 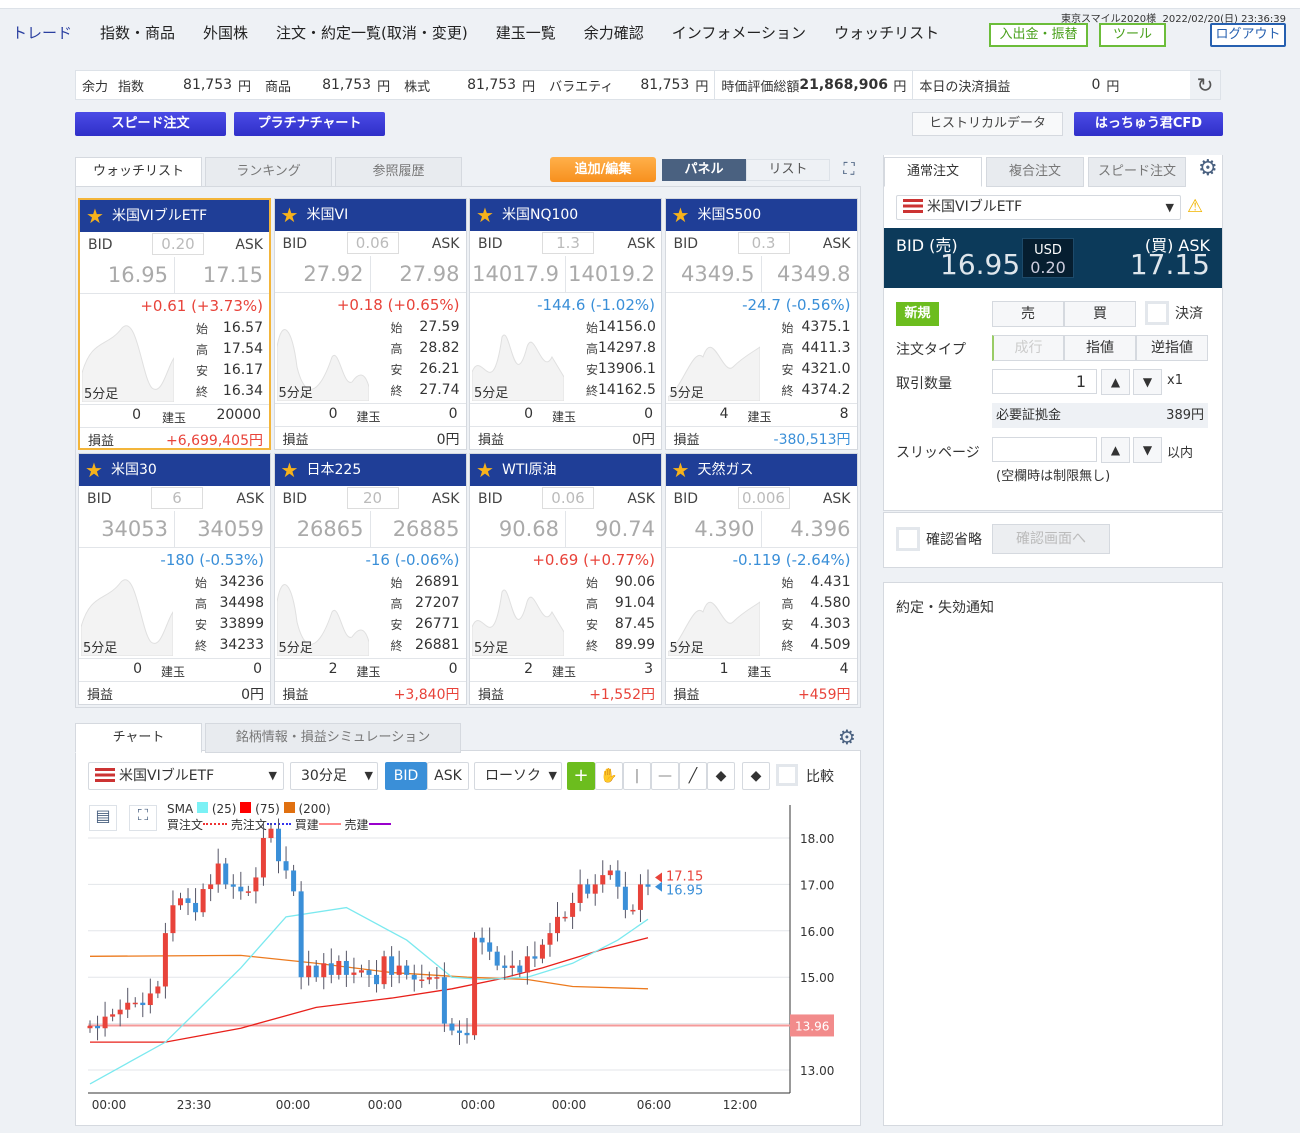 What do you see at coordinates (917, 314) in the screenshot?
I see `new-order-badge: 新規` at bounding box center [917, 314].